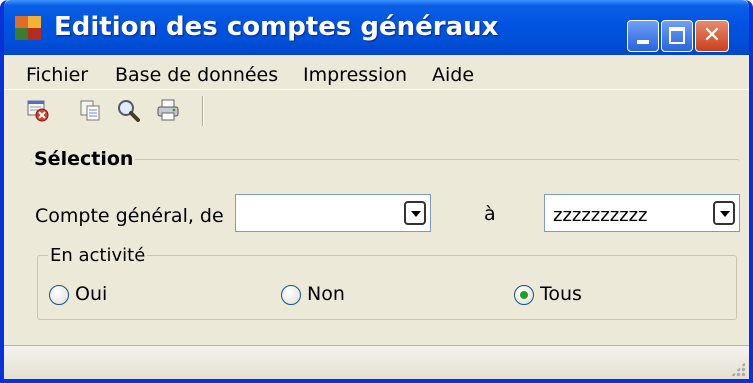 Image resolution: width=753 pixels, height=383 pixels. What do you see at coordinates (326, 294) in the screenshot?
I see `radio-non-label: Non` at bounding box center [326, 294].